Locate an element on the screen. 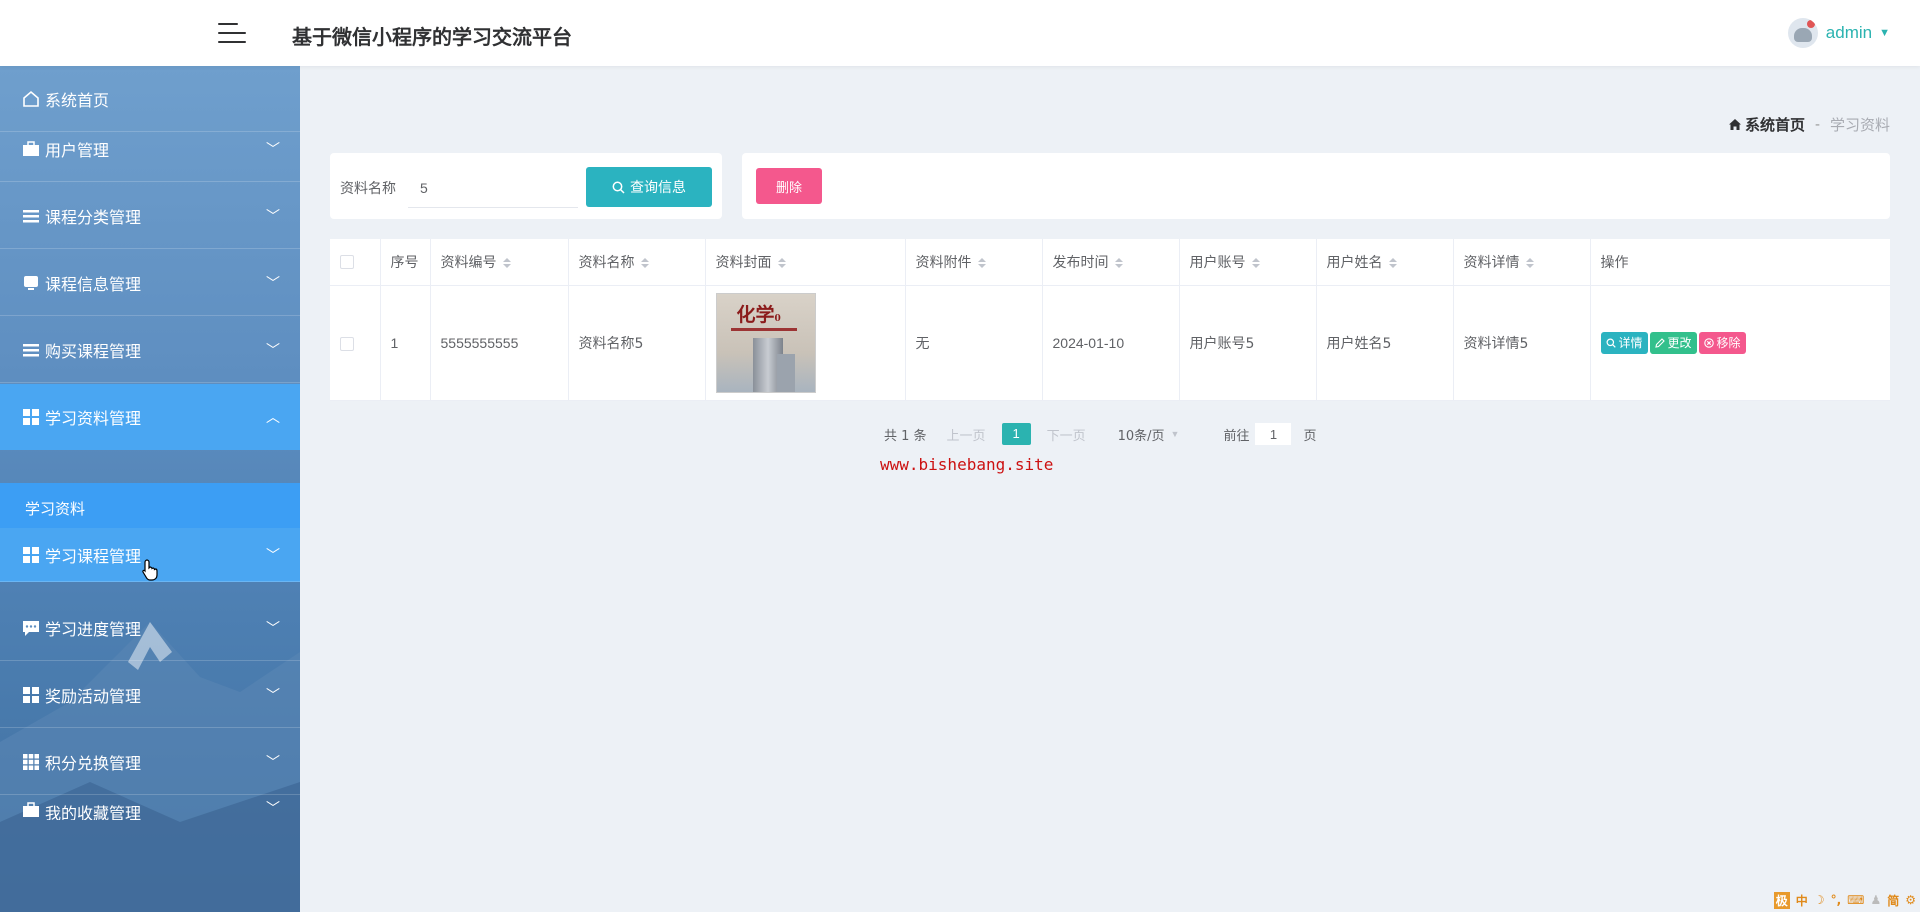  column-header: 用户姓名 is located at coordinates (1385, 262).